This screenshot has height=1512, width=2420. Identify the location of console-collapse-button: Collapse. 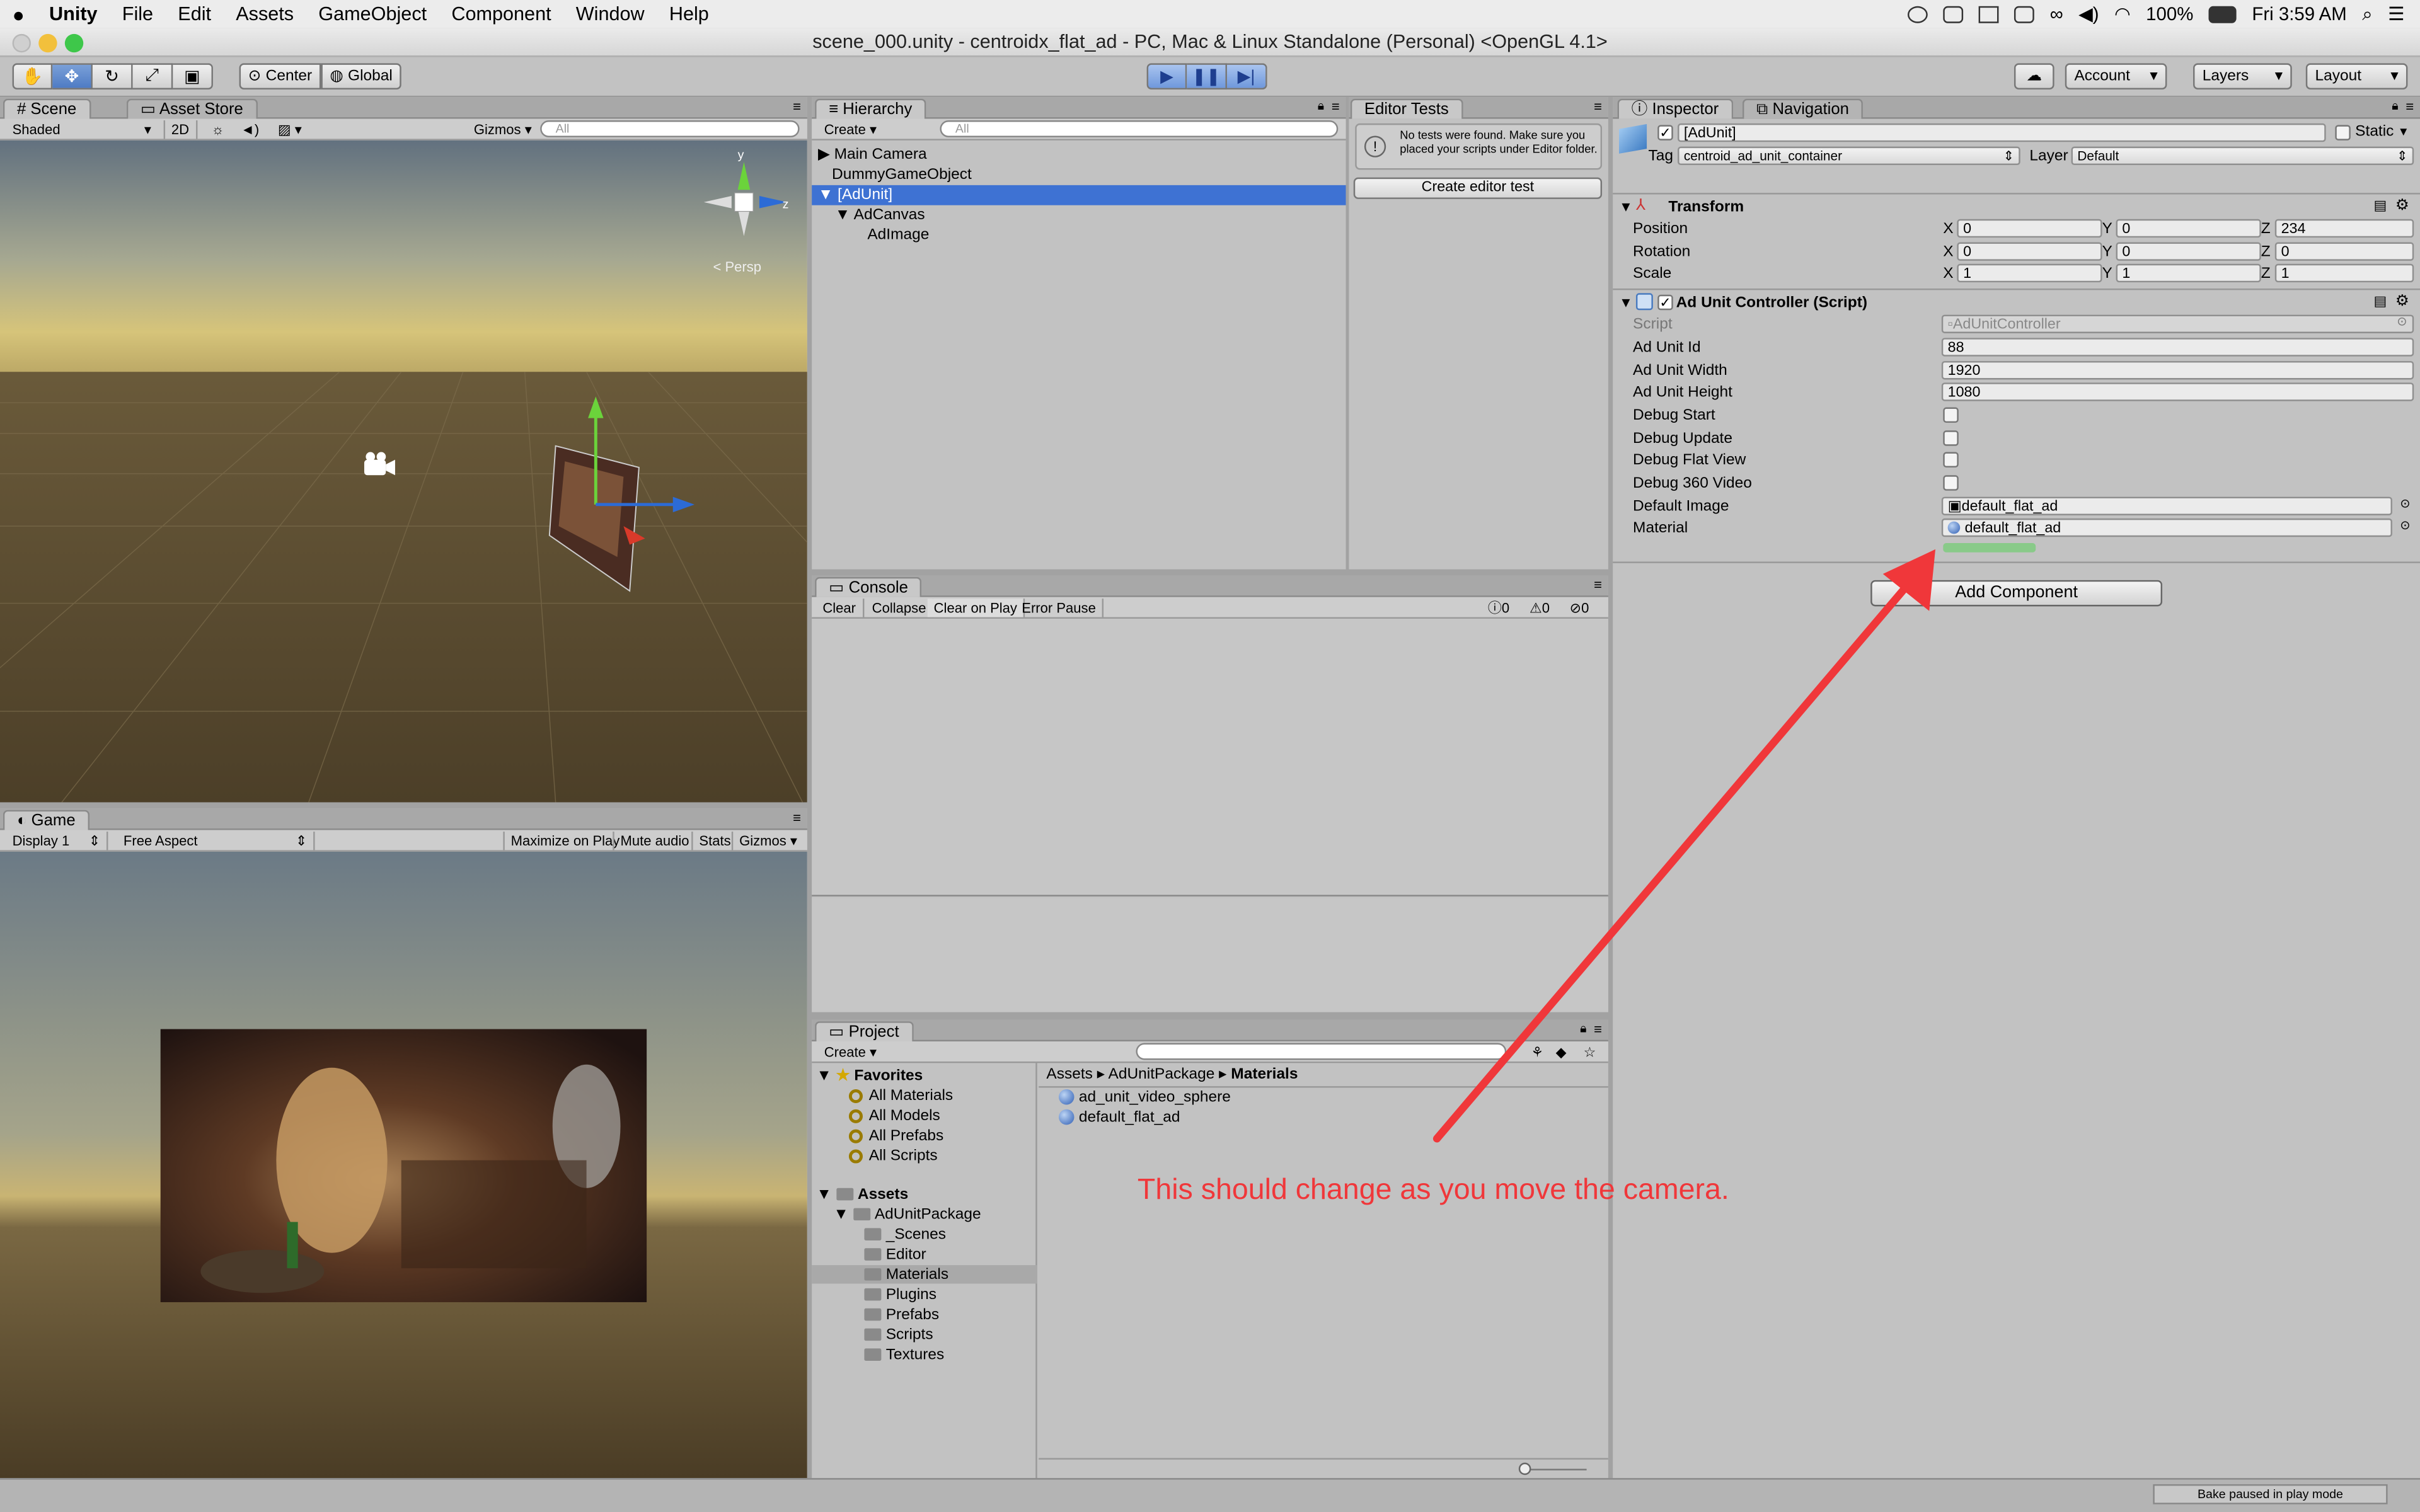
(900, 607).